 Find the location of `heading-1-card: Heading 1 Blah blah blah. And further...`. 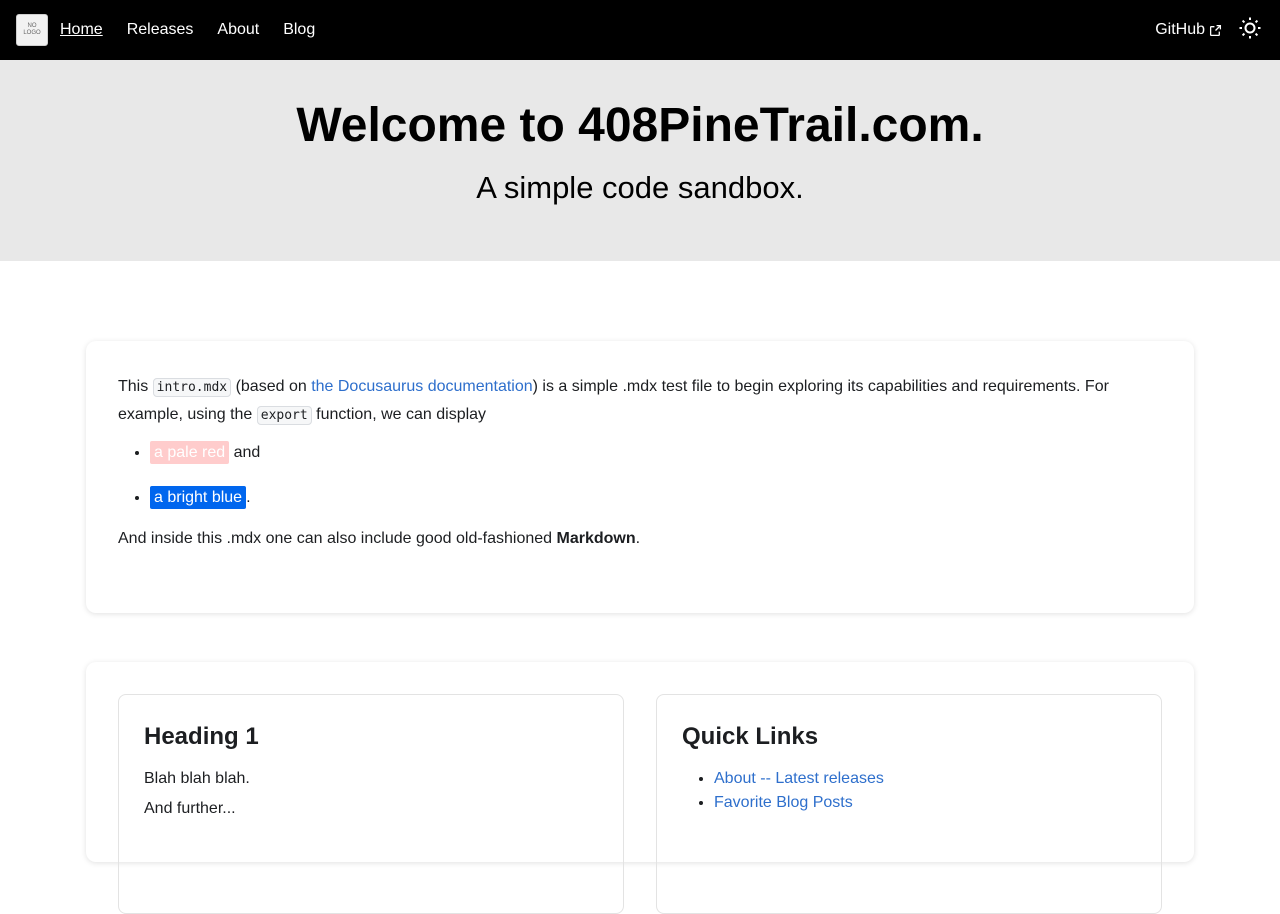

heading-1-card: Heading 1 Blah blah blah. And further... is located at coordinates (371, 804).